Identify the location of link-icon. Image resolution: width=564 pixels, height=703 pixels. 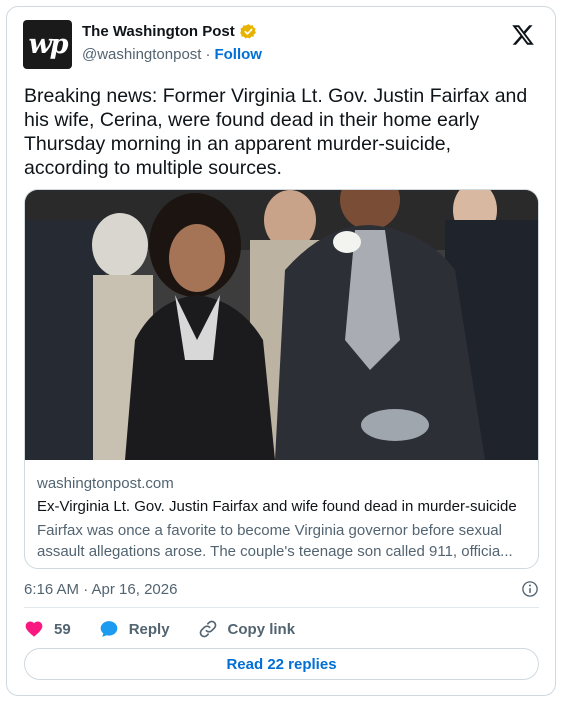
(207, 629).